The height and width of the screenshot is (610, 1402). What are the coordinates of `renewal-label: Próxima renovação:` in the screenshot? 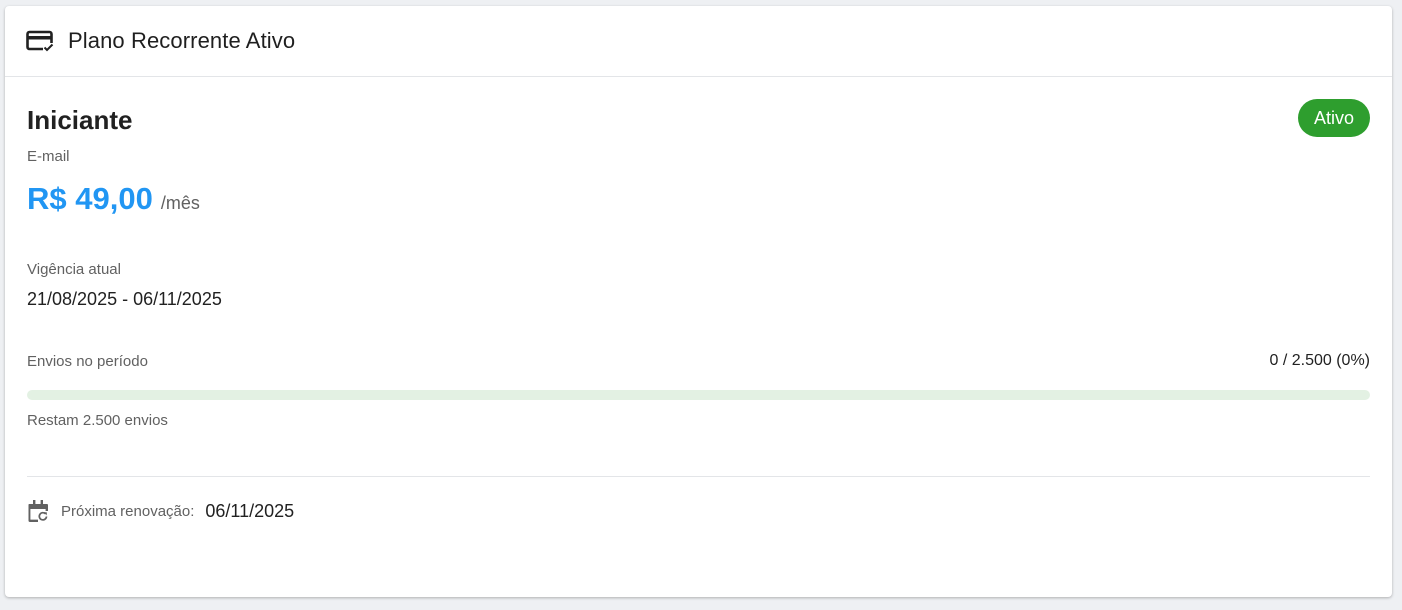 It's located at (128, 511).